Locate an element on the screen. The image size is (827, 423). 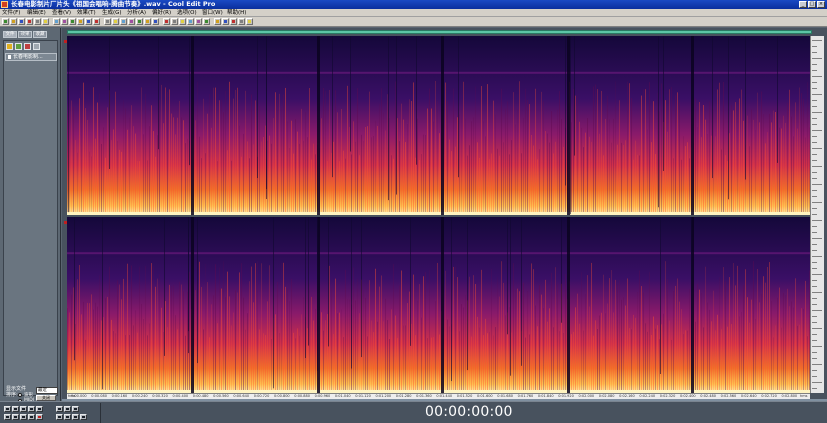
menu-window: 窗口(W) is located at coordinates (212, 13).